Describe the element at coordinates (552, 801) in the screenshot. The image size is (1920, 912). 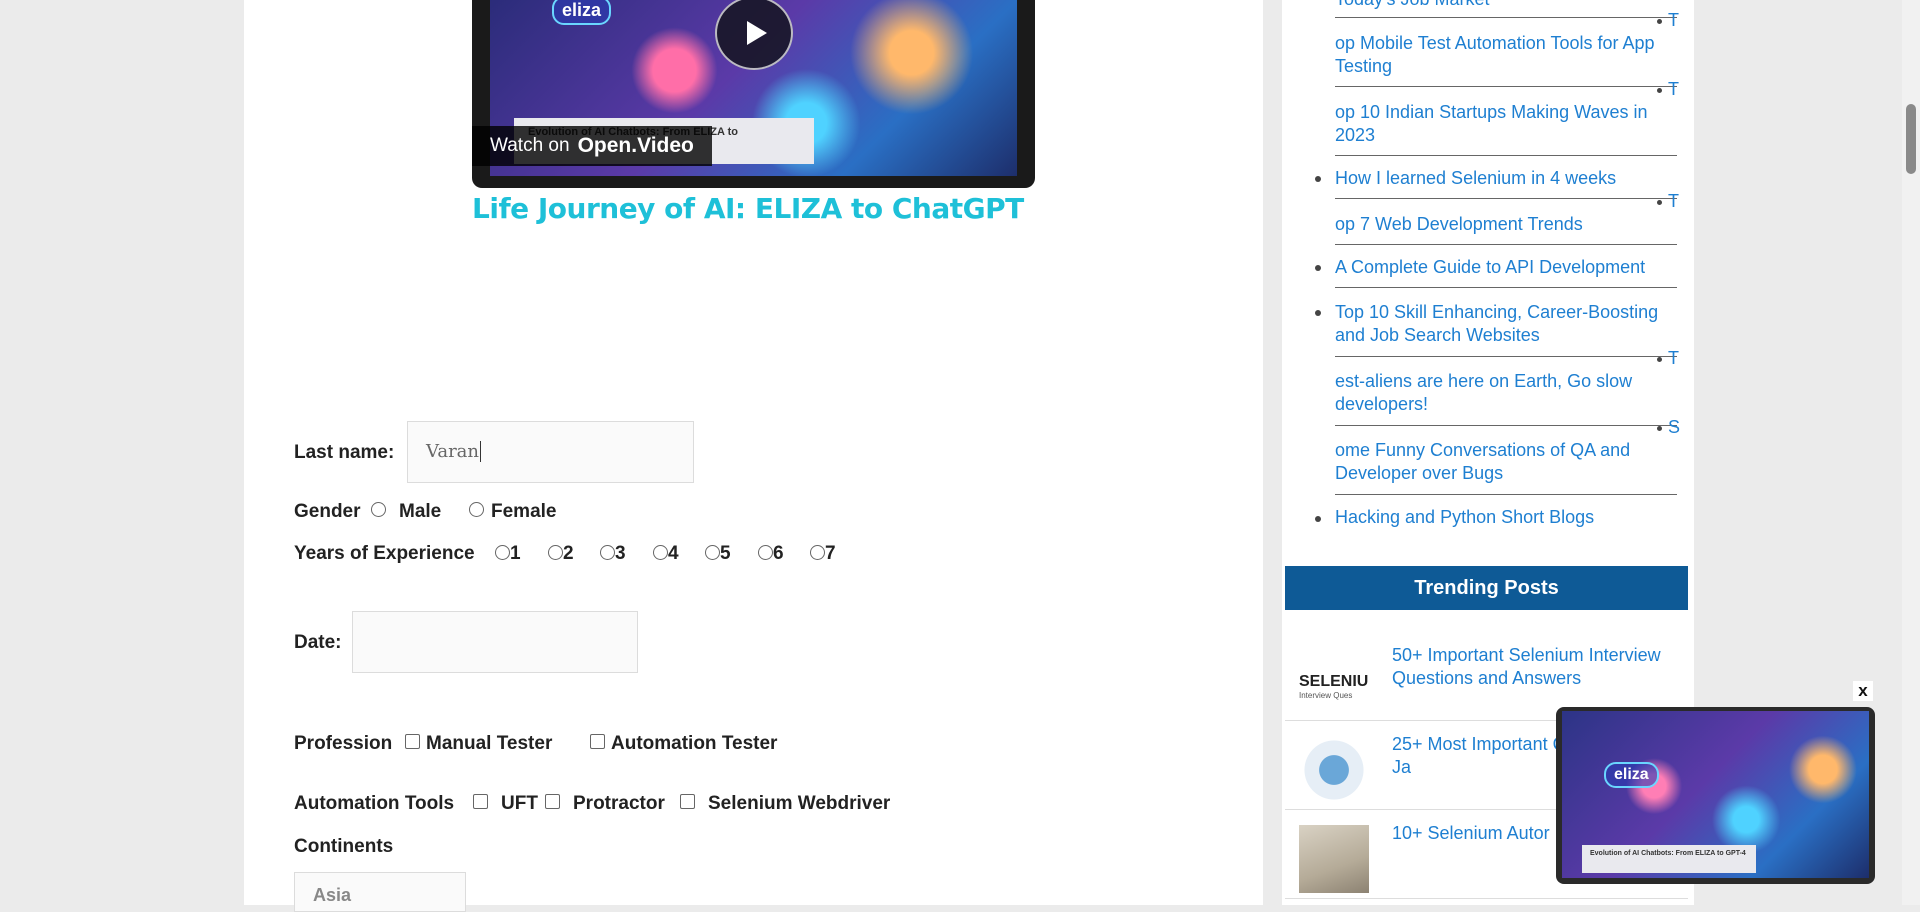
I see `protractor-checkbox` at that location.